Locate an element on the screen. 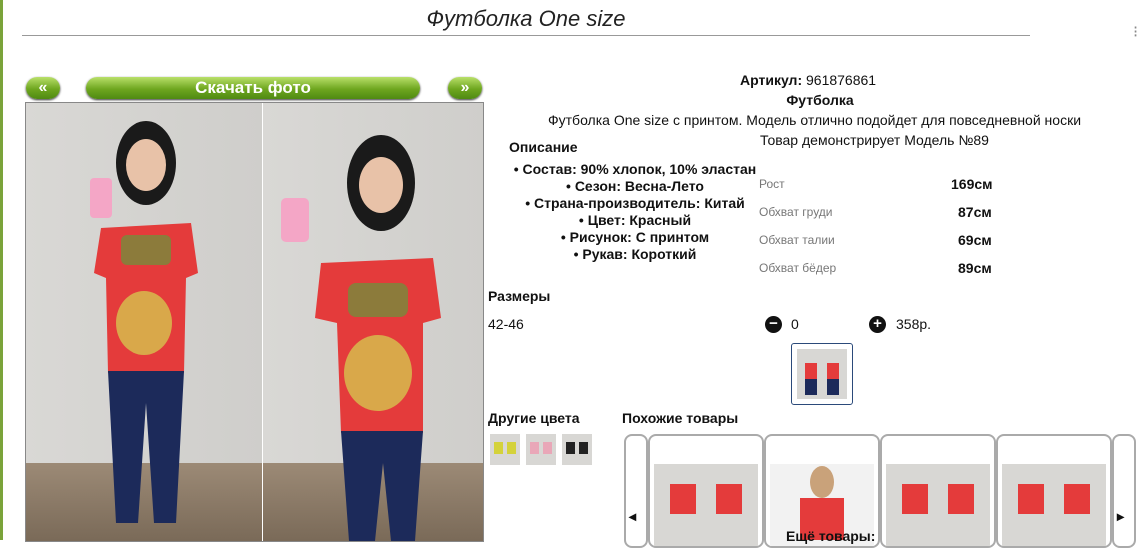 This screenshot has height=548, width=1148. measure-value-waist: 69см is located at coordinates (975, 240).